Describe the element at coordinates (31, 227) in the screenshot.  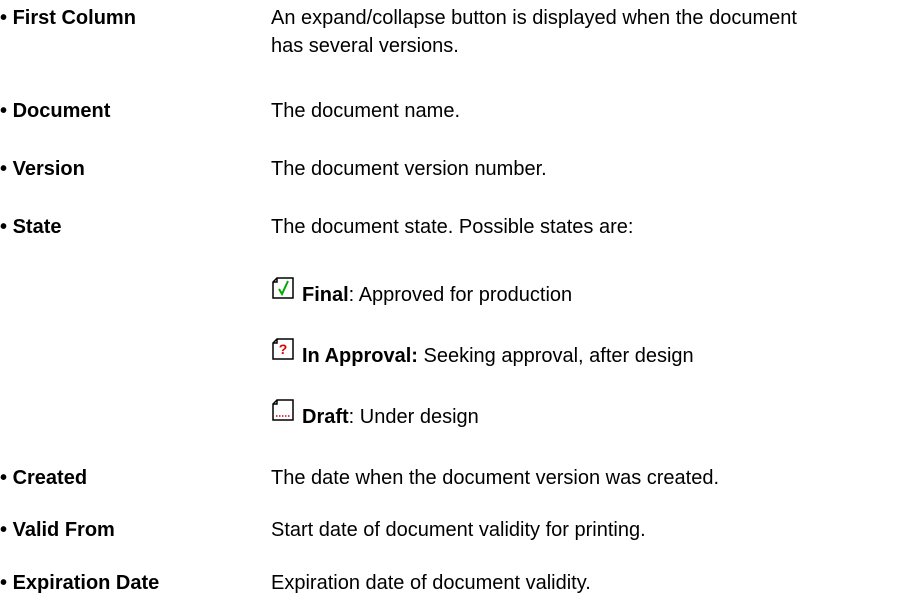
I see `term-state: • State` at that location.